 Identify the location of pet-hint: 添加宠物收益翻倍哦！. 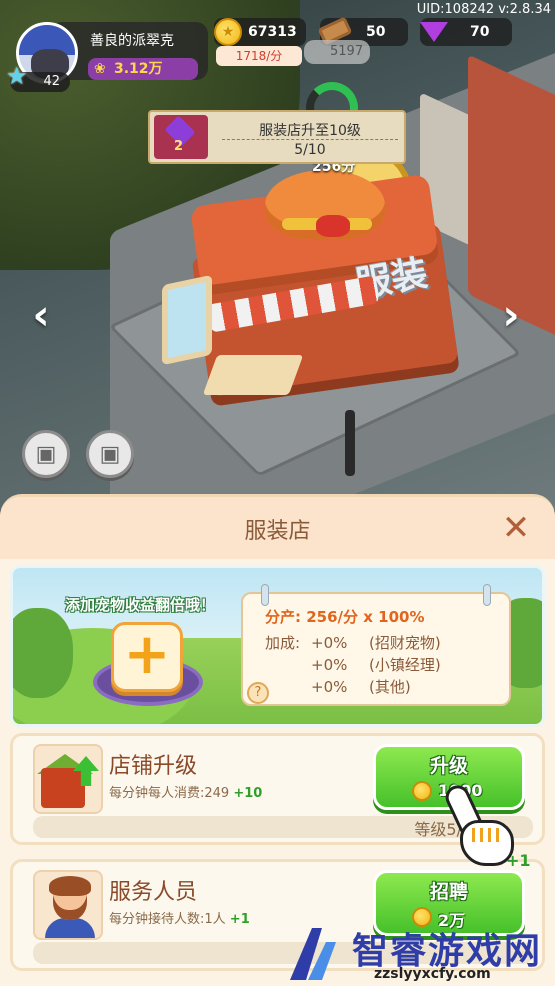
(140, 605).